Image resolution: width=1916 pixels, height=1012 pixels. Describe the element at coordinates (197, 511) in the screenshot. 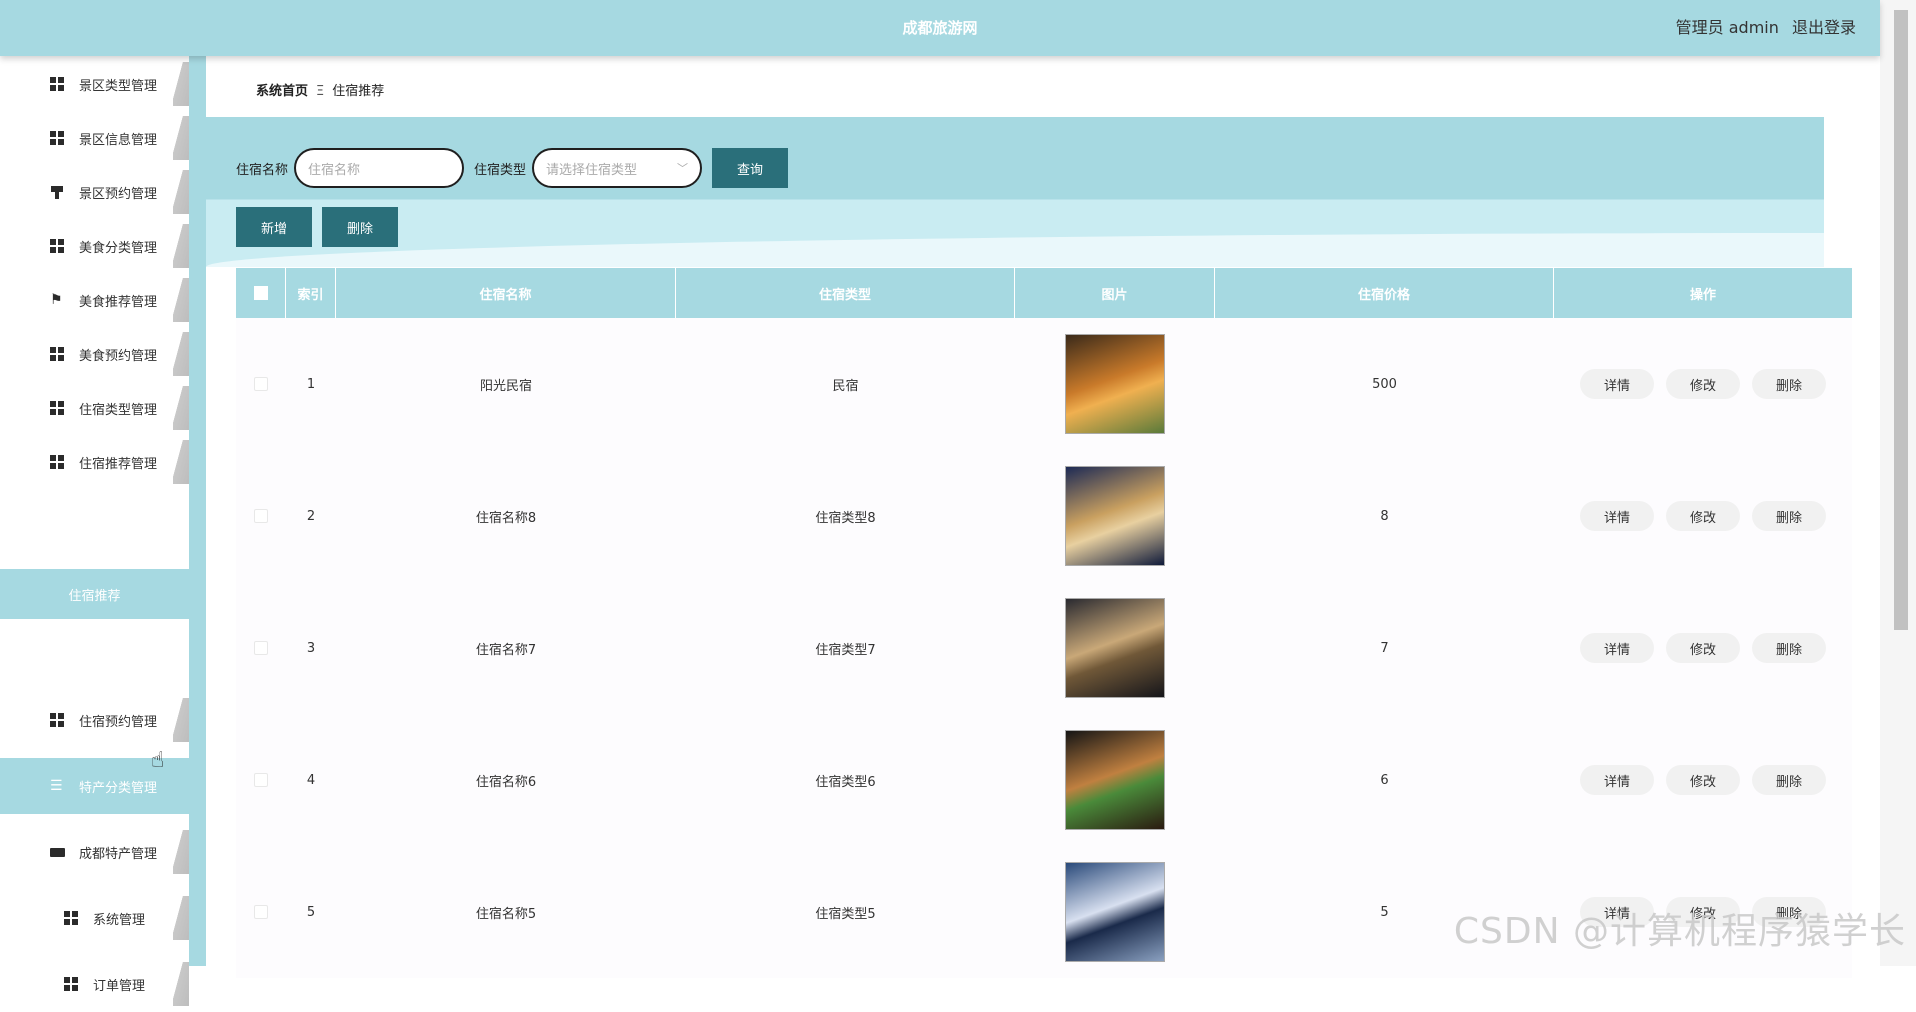

I see `sidebar-stripe` at that location.